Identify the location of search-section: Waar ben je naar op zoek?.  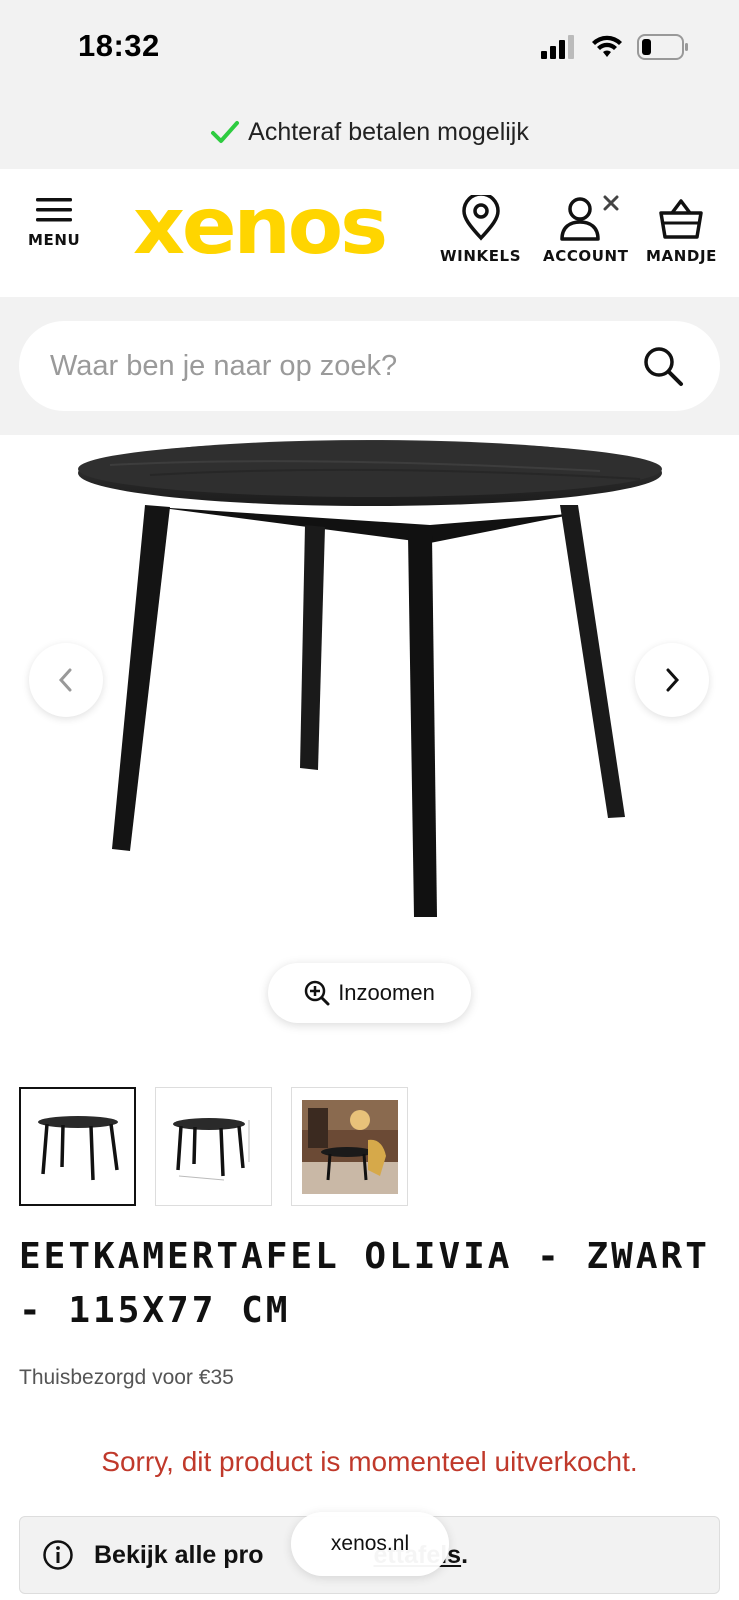
(369, 366).